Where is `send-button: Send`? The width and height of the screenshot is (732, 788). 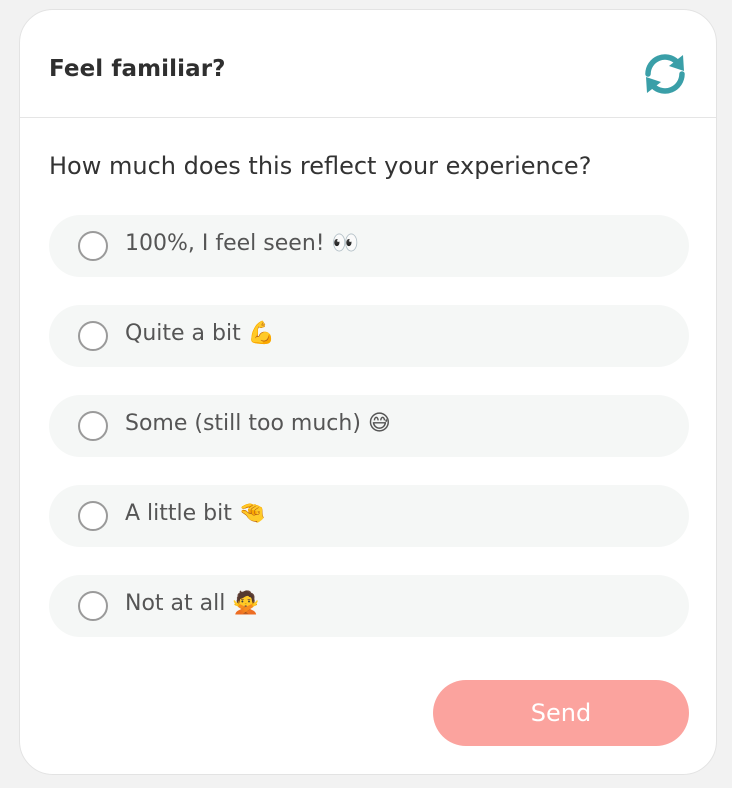 send-button: Send is located at coordinates (561, 713).